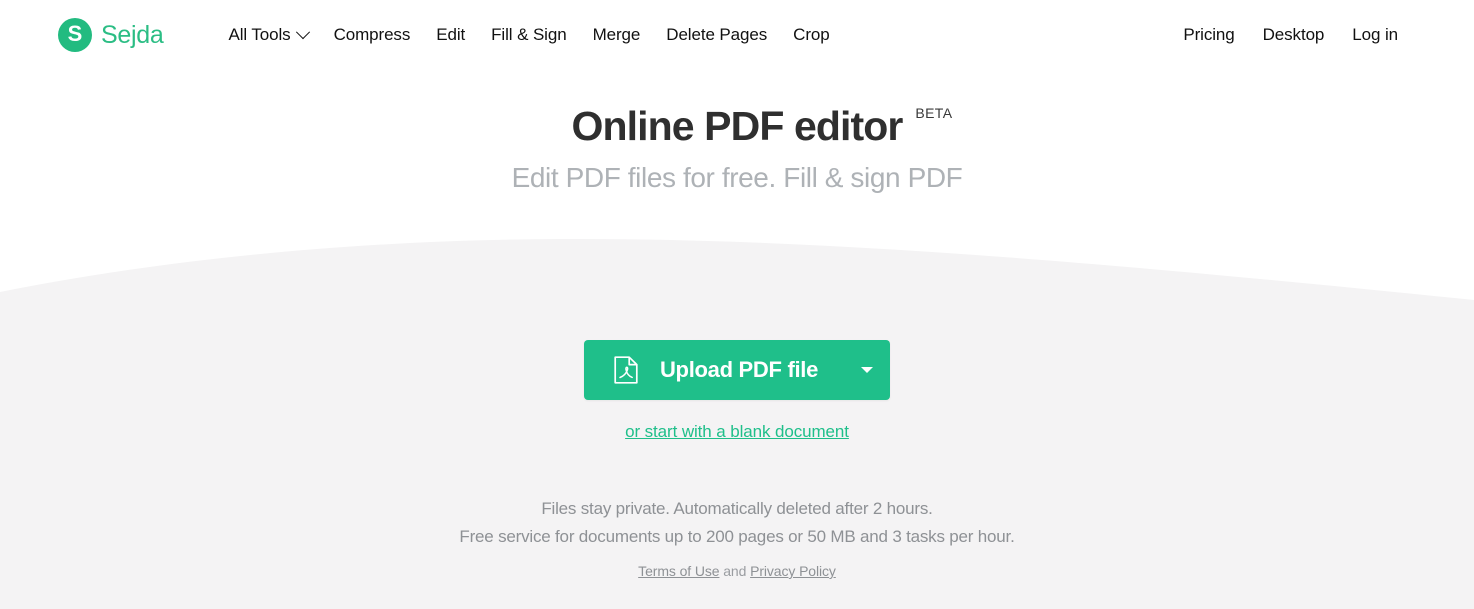 The width and height of the screenshot is (1474, 609). What do you see at coordinates (626, 370) in the screenshot?
I see `pdf-file-icon` at bounding box center [626, 370].